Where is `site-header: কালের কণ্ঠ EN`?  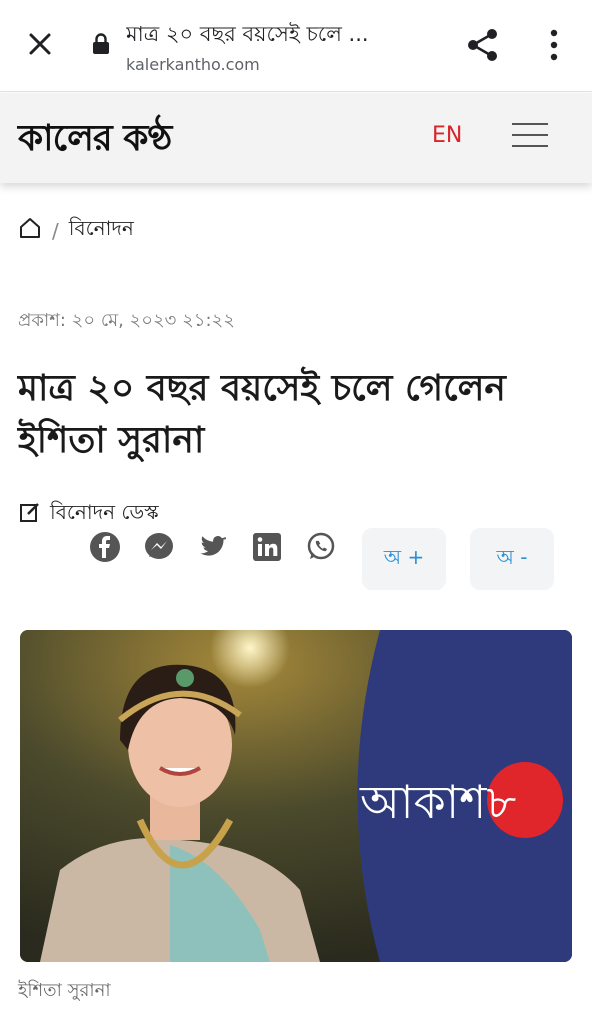
site-header: কালের কণ্ঠ EN is located at coordinates (296, 138).